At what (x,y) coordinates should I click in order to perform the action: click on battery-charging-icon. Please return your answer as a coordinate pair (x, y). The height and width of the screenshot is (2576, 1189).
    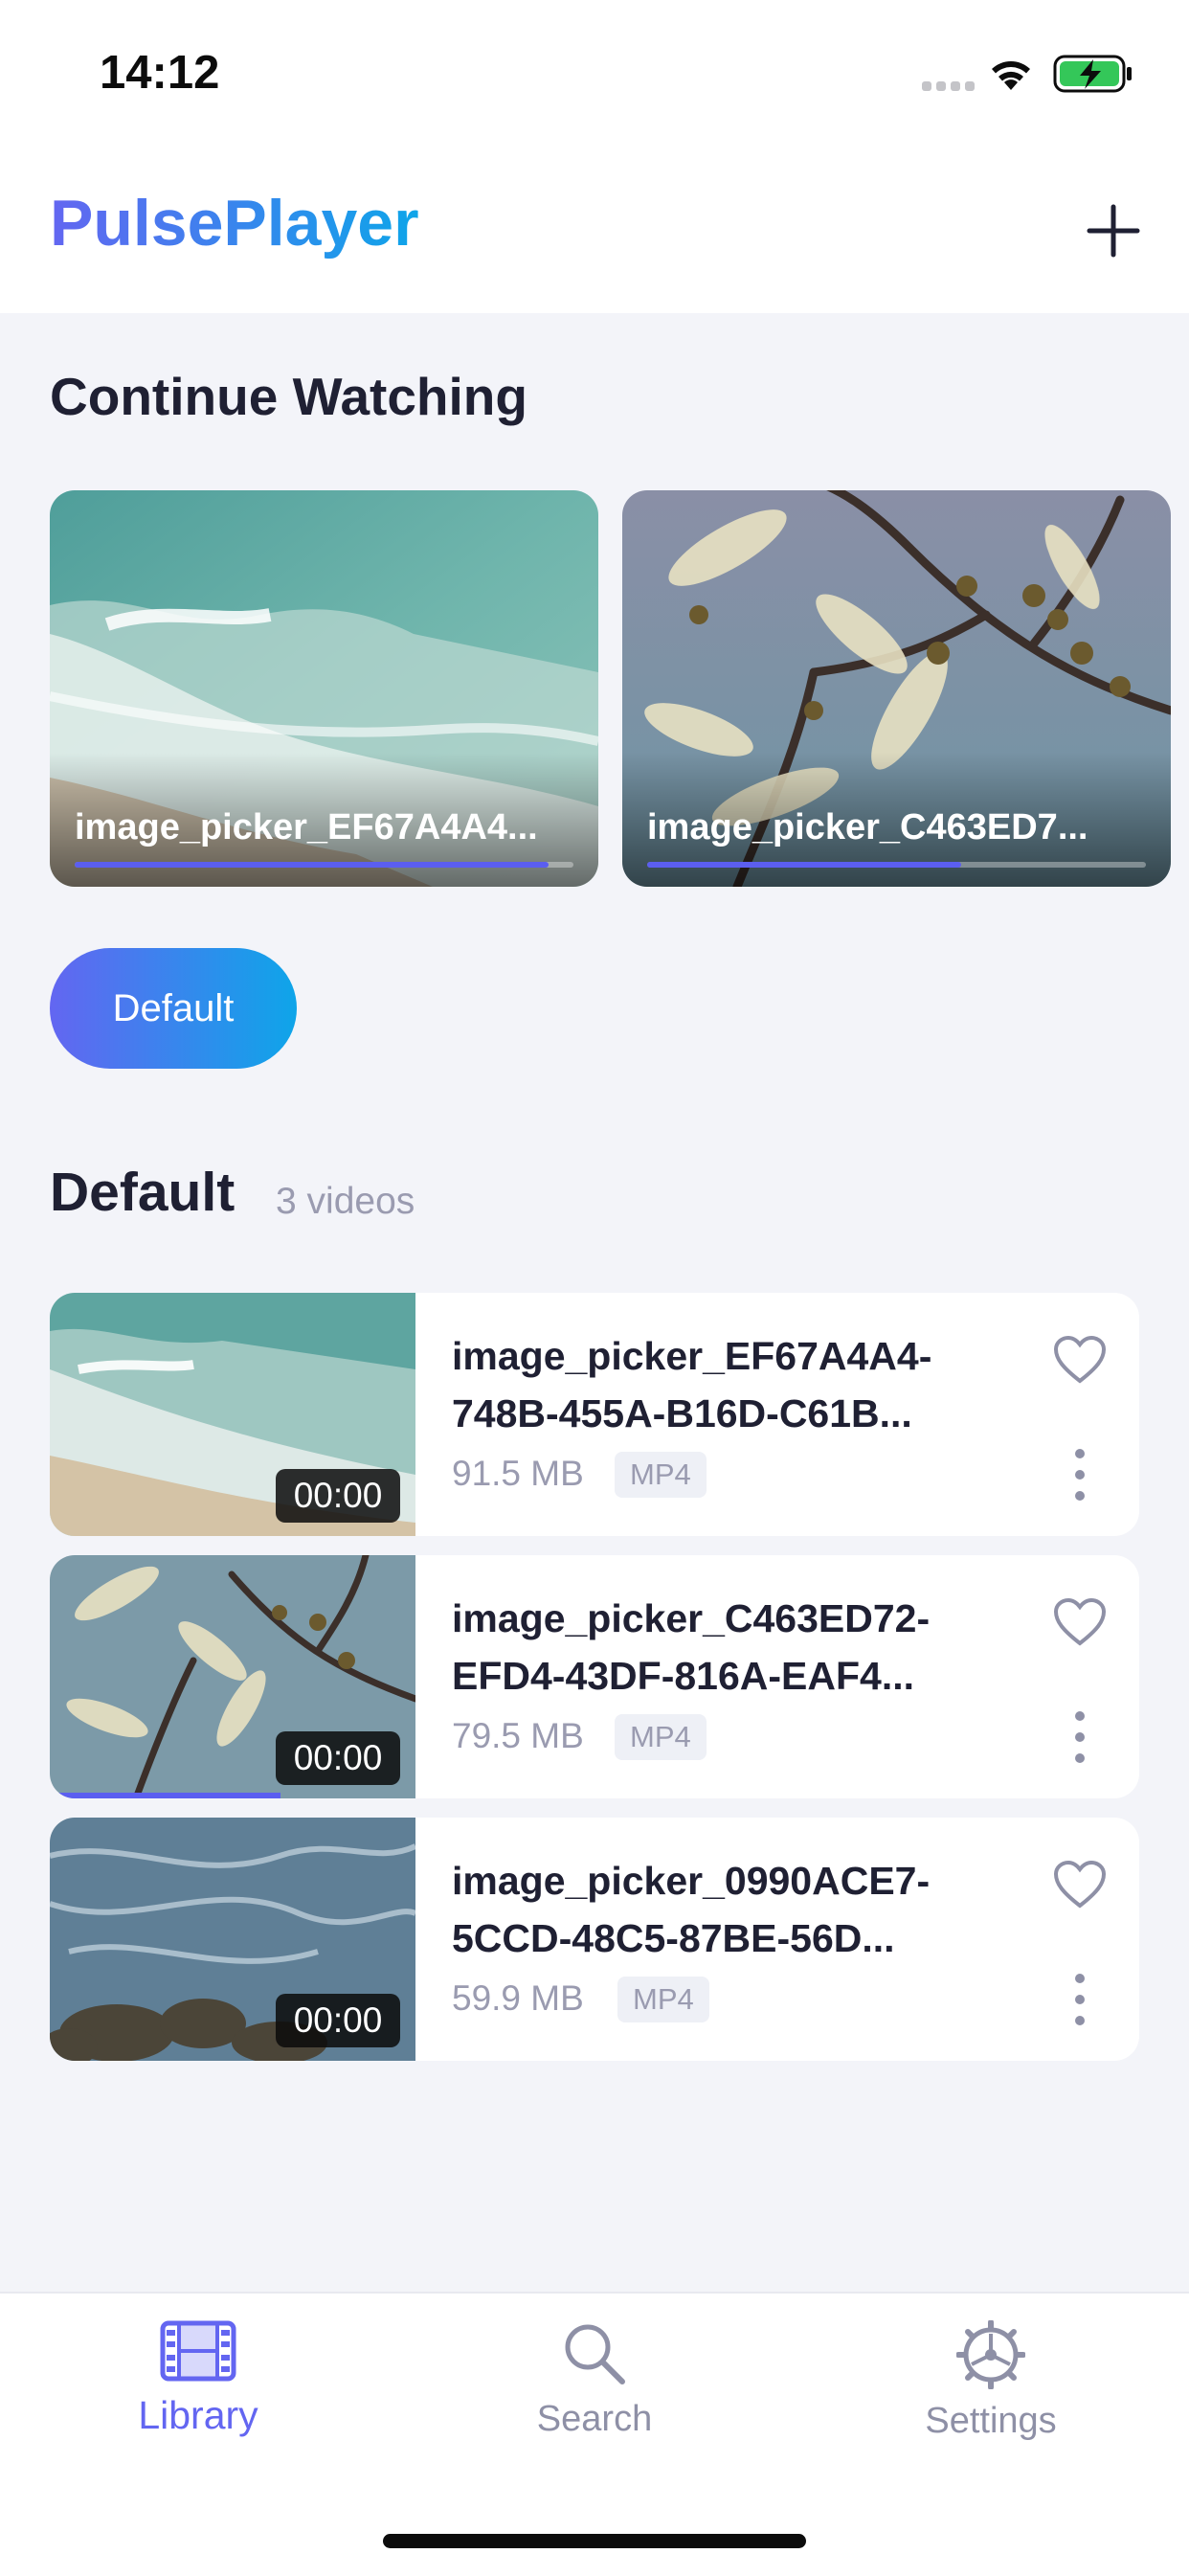
    Looking at the image, I should click on (1092, 74).